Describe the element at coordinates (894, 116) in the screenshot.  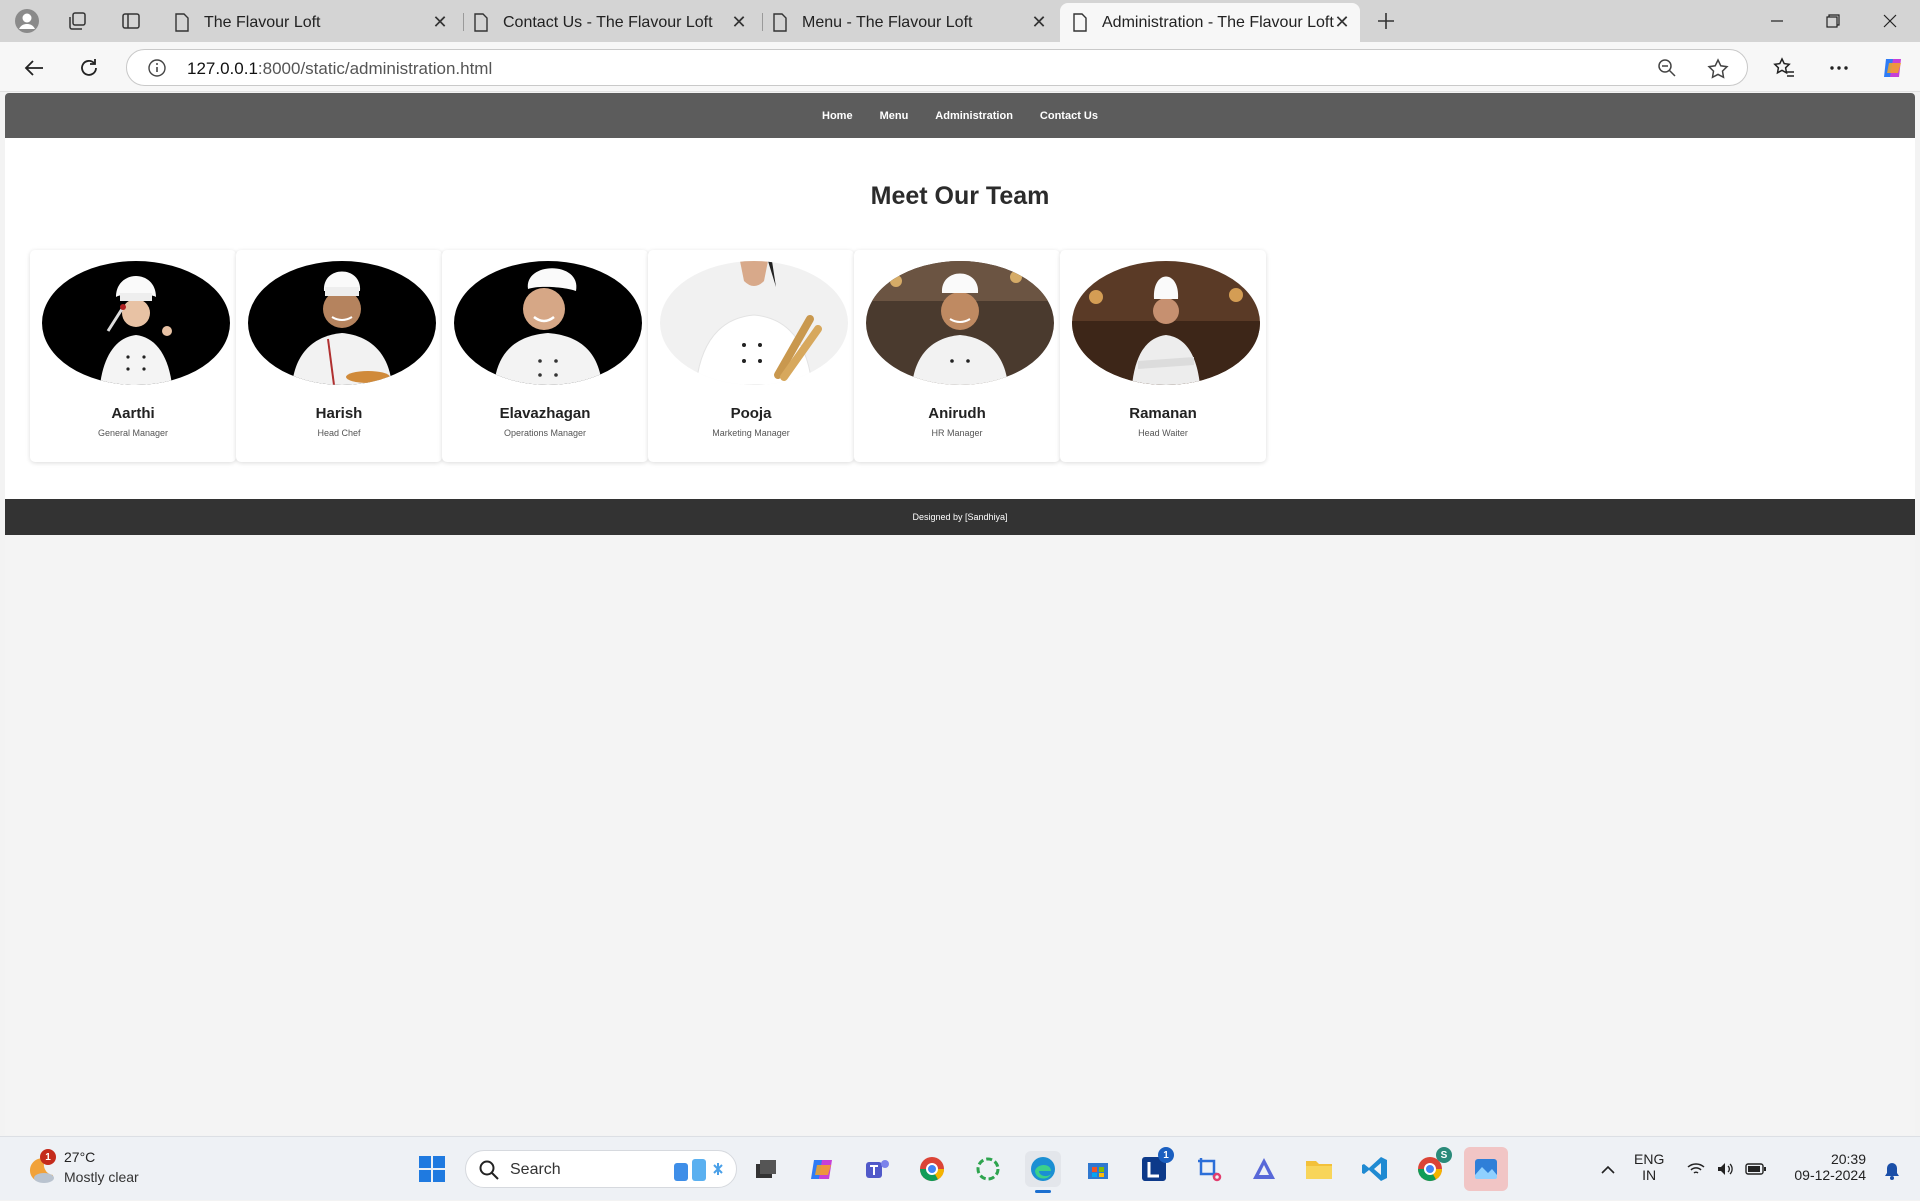
I see `nav-link-menu: Menu` at that location.